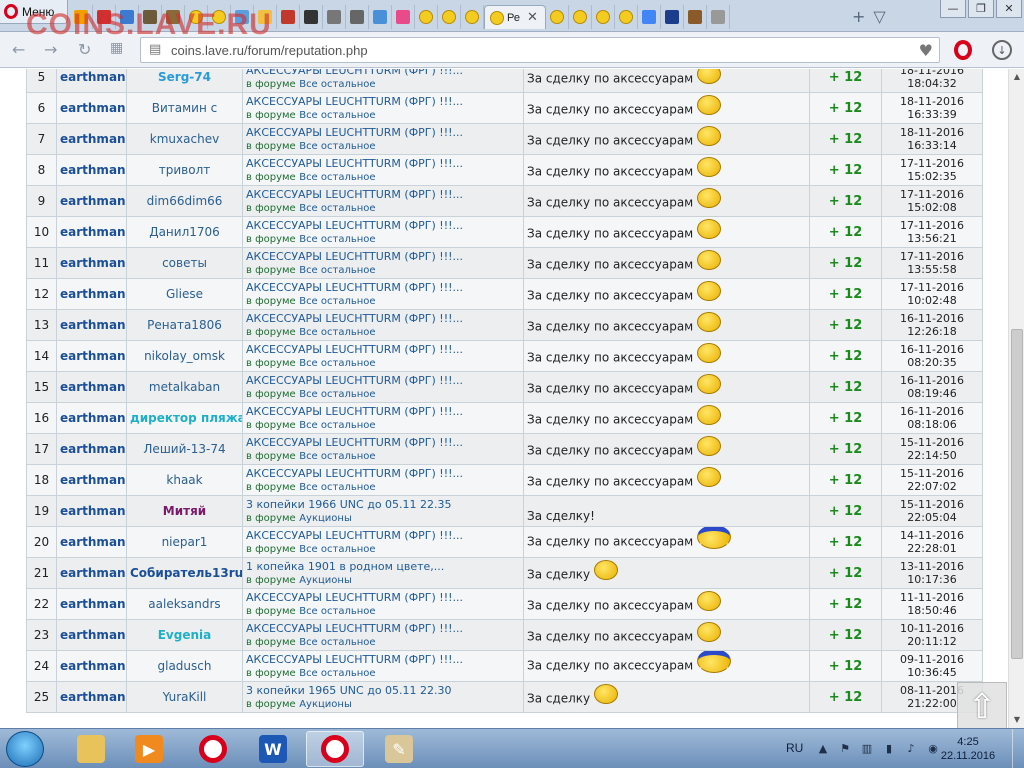 The image size is (1024, 768). What do you see at coordinates (968, 749) in the screenshot?
I see `system-clock: 4:25 22.11.2016` at bounding box center [968, 749].